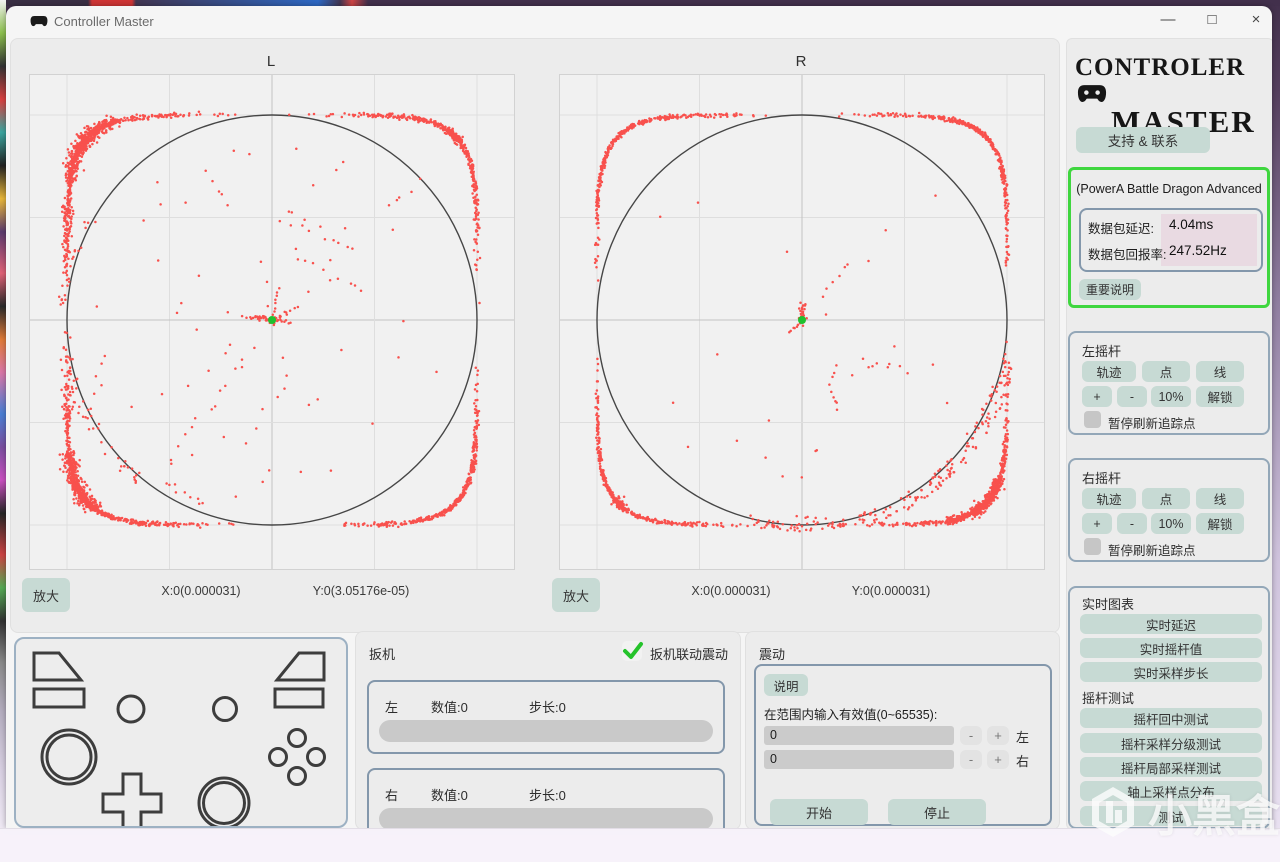 This screenshot has width=1280, height=862. What do you see at coordinates (1166, 371) in the screenshot?
I see `left-stick-dots-button: 点` at bounding box center [1166, 371].